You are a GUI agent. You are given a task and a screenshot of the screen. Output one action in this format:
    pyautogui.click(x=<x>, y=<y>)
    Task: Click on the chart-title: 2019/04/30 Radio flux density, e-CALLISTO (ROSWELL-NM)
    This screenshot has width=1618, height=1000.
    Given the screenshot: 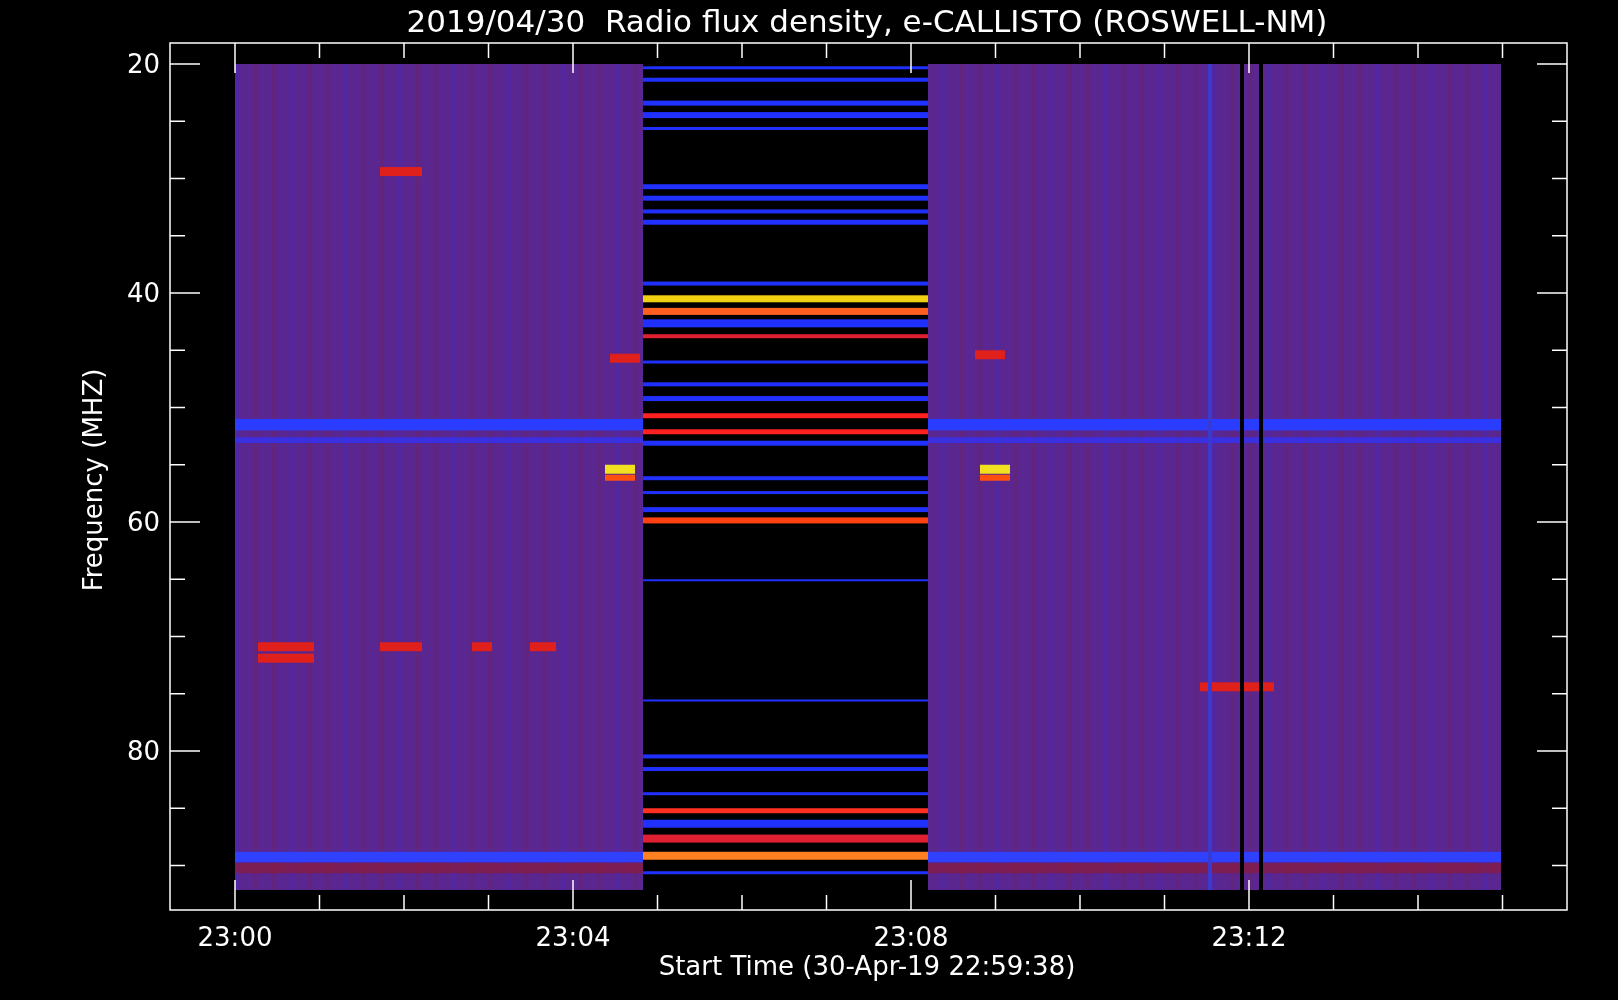 What is the action you would take?
    pyautogui.click(x=867, y=21)
    